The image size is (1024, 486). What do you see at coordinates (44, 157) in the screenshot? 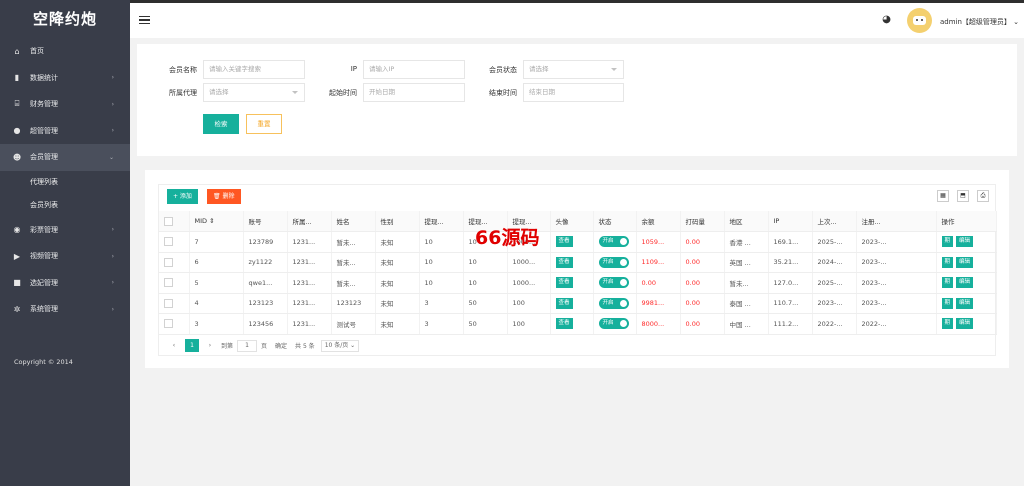
I see `sidebar-item-label: 会员管理` at bounding box center [44, 157].